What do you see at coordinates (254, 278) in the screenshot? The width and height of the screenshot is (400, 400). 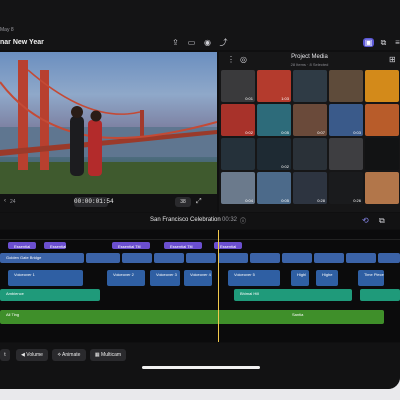 I see `timeline-clip-voiceover: Voiceover 5` at bounding box center [254, 278].